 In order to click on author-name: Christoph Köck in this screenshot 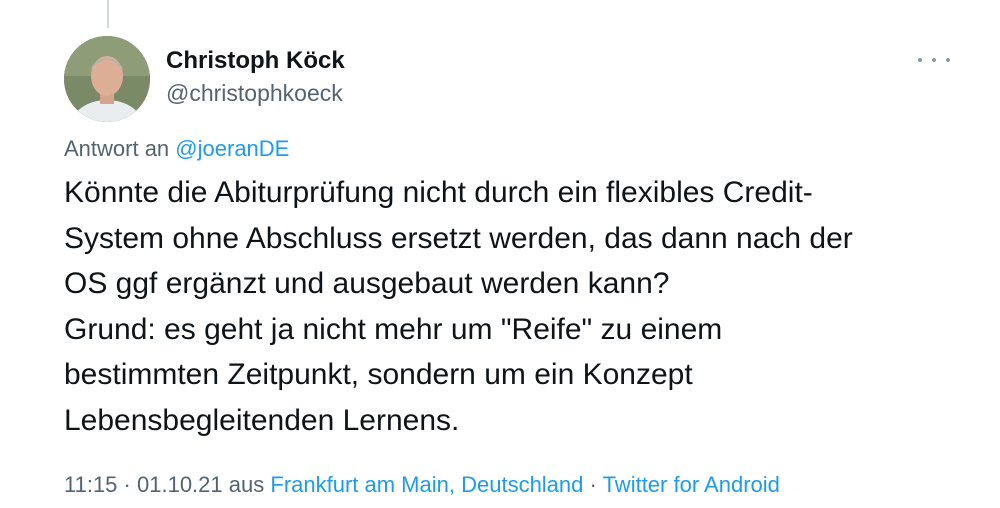, I will do `click(255, 61)`.